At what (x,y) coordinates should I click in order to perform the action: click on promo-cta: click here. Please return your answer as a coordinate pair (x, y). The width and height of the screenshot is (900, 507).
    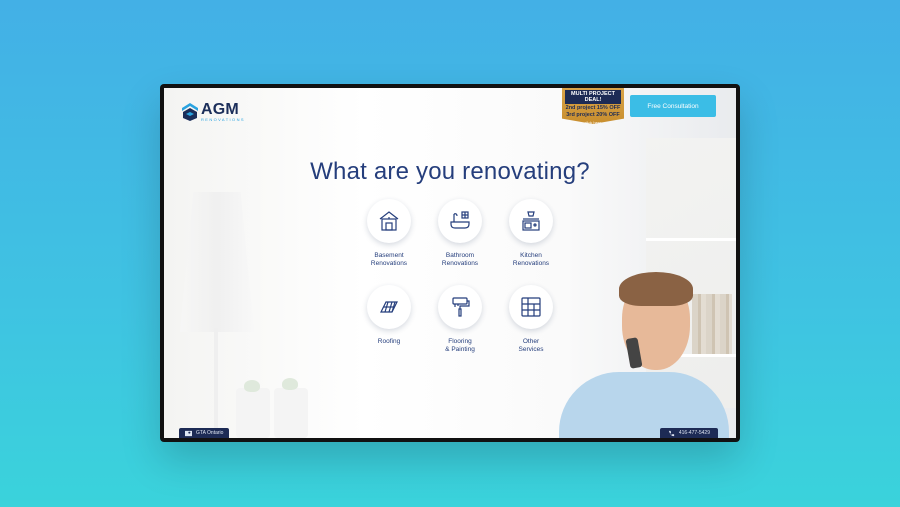
    Looking at the image, I should click on (593, 122).